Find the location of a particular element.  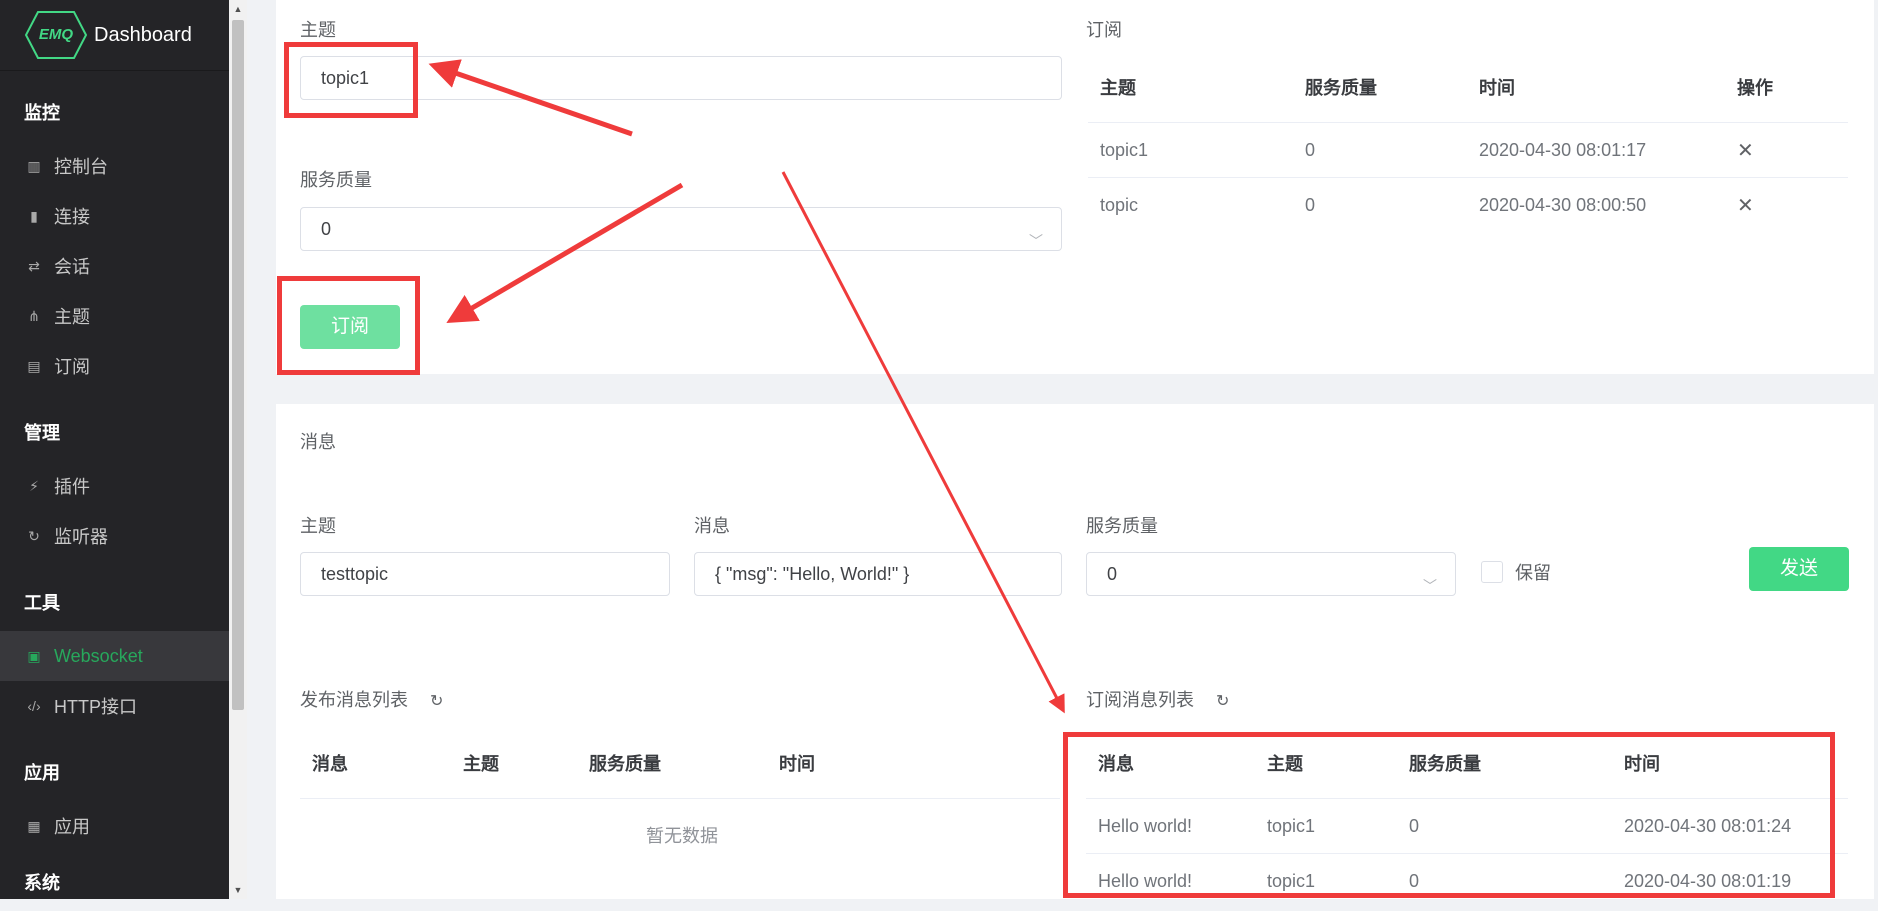

sidebar-item-sessions: ⇄ 会话 is located at coordinates (114, 266).